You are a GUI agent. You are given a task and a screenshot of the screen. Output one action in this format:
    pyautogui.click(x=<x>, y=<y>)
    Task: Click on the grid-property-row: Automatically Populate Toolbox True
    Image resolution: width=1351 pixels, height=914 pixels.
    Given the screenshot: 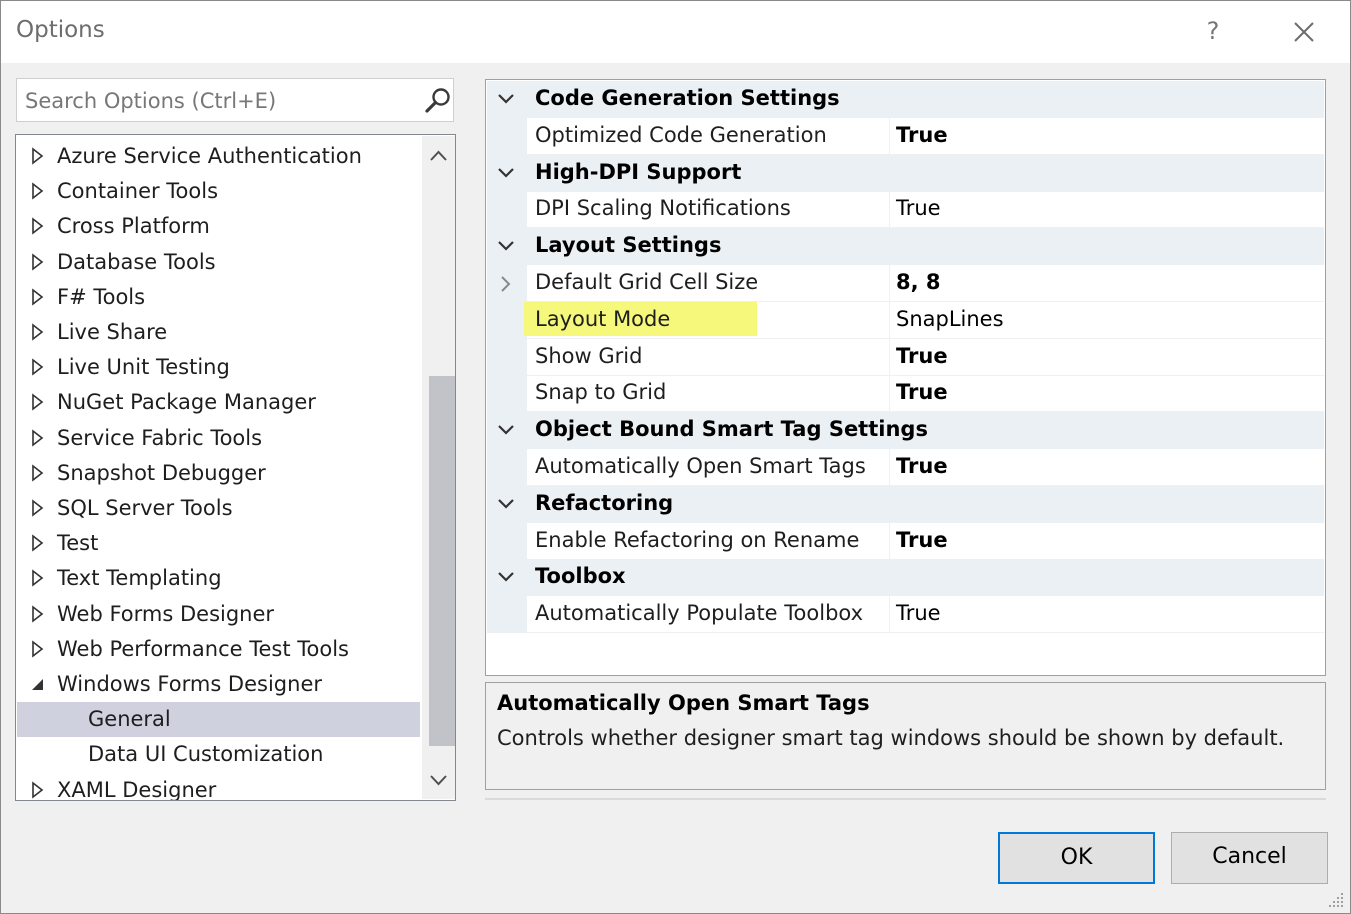 What is the action you would take?
    pyautogui.click(x=905, y=615)
    